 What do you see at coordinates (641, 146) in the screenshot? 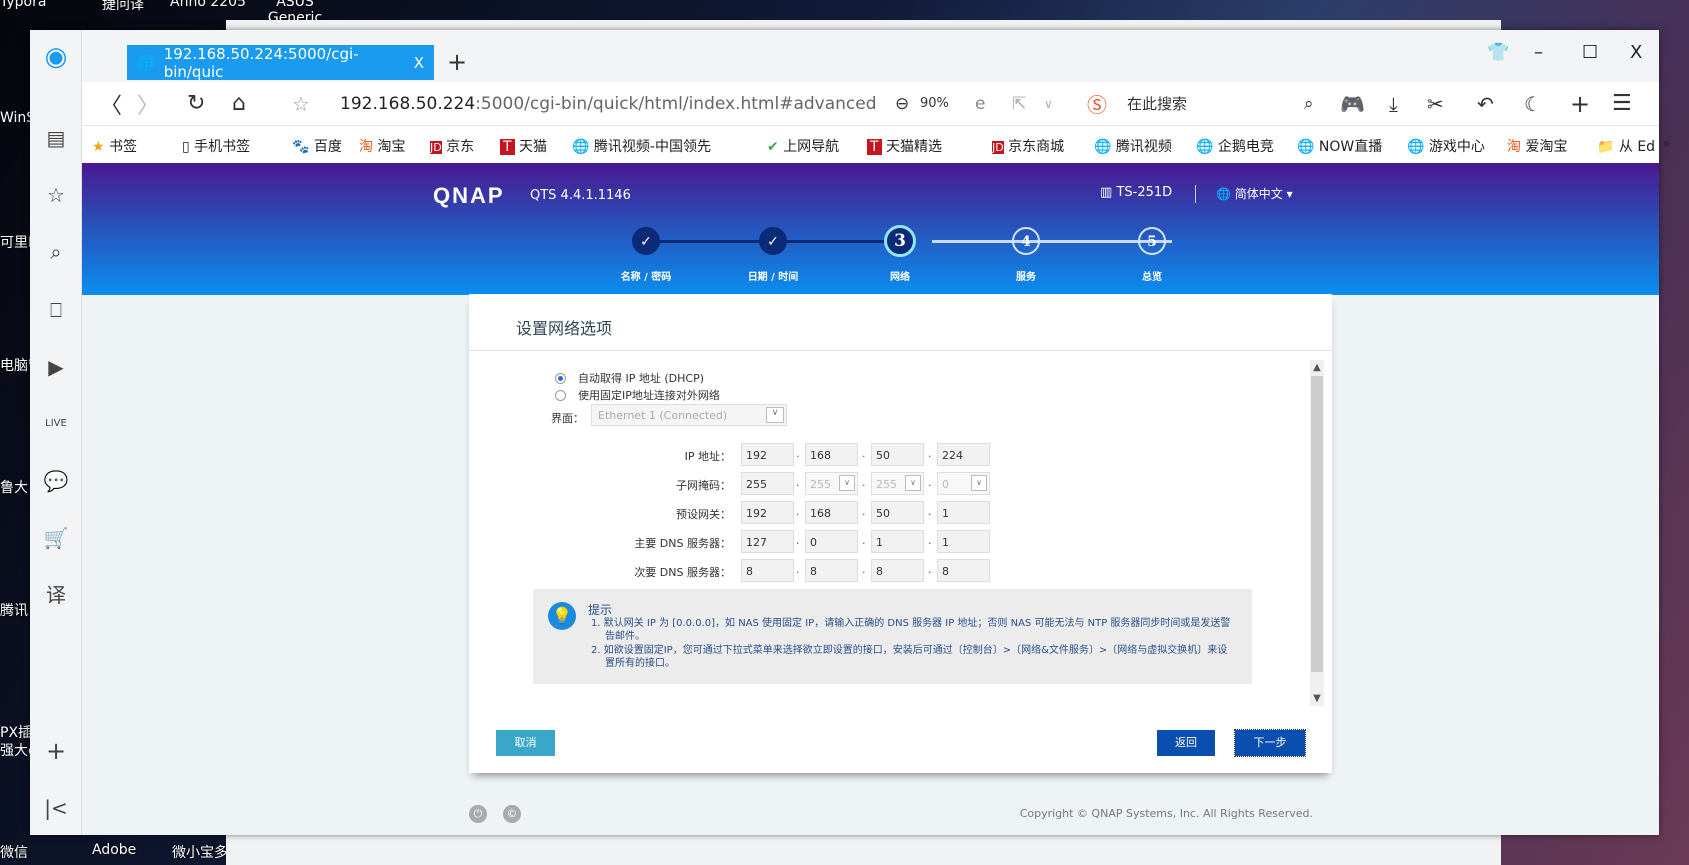
I see `bookmark-item: 🌐 腾讯视频-中国领先` at bounding box center [641, 146].